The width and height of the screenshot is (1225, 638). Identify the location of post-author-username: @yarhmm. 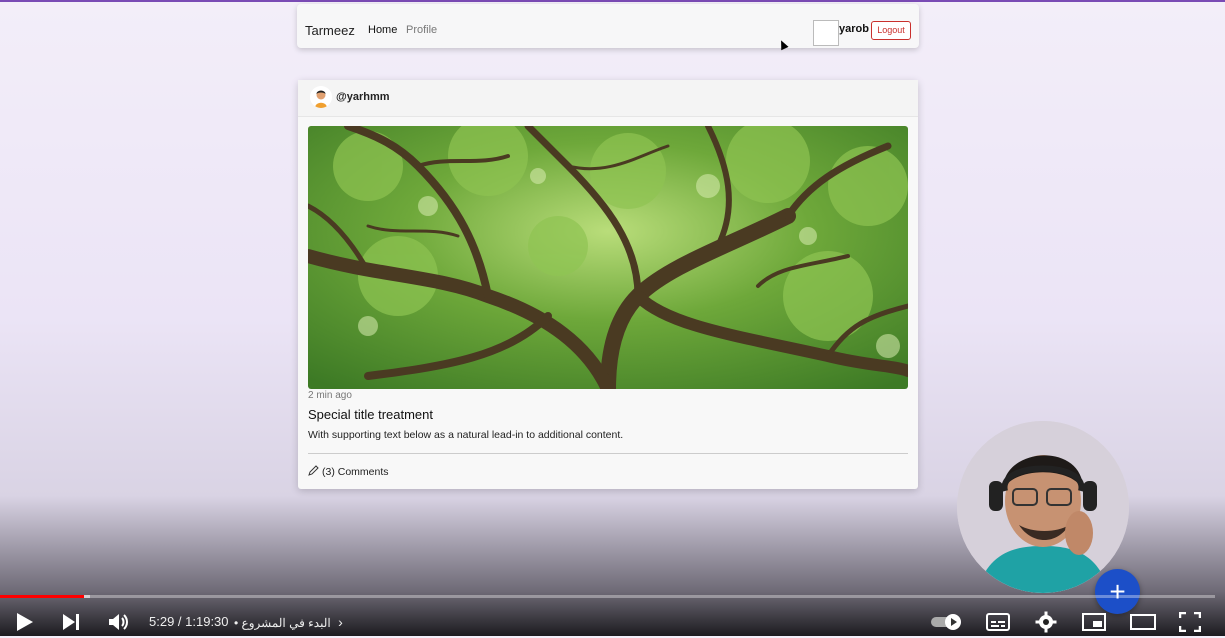
(363, 97).